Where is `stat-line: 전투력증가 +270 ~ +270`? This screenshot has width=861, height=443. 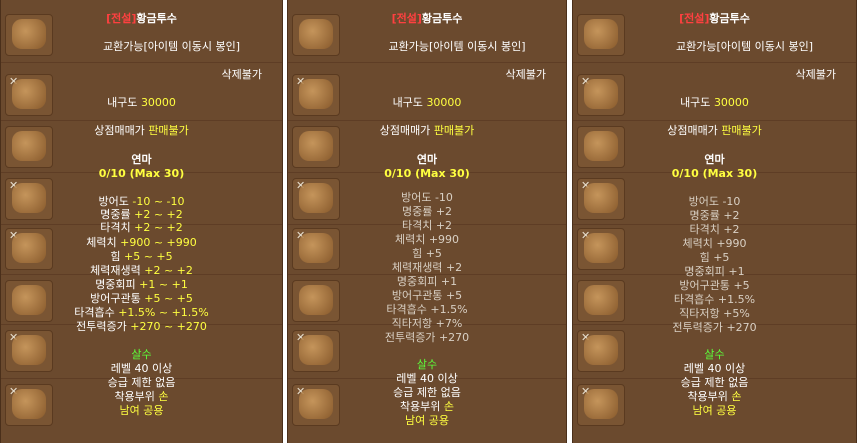 stat-line: 전투력증가 +270 ~ +270 is located at coordinates (141, 326).